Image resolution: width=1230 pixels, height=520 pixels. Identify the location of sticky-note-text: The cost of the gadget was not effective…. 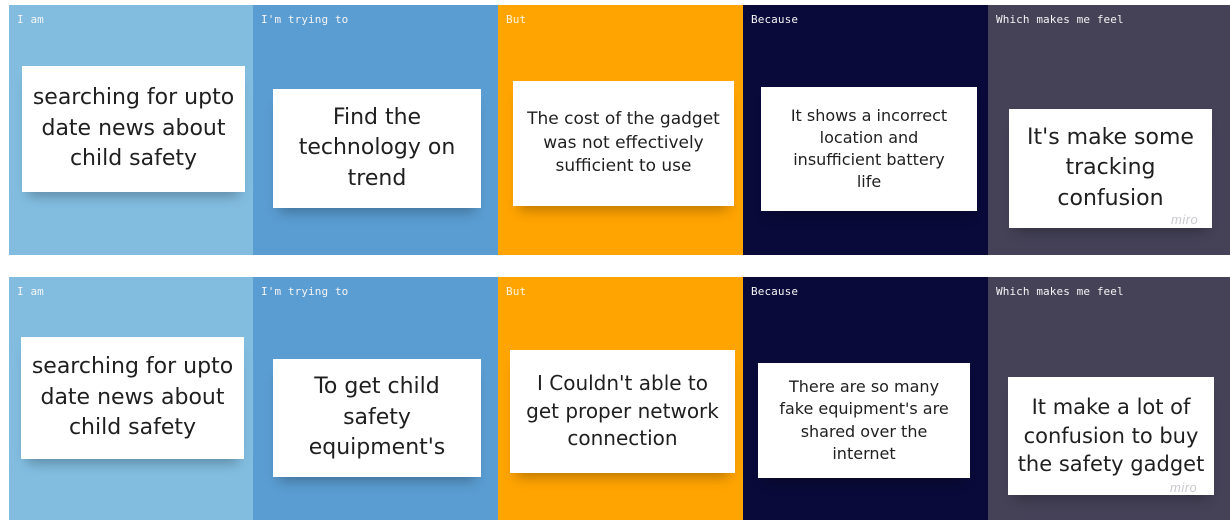
(623, 143).